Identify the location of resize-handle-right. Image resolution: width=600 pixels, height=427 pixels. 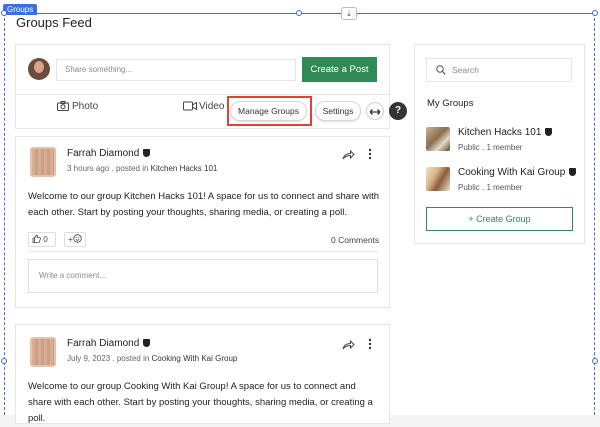
(595, 361).